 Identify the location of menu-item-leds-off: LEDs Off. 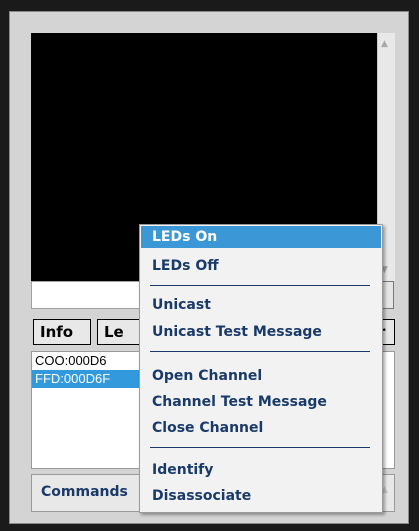
(261, 266).